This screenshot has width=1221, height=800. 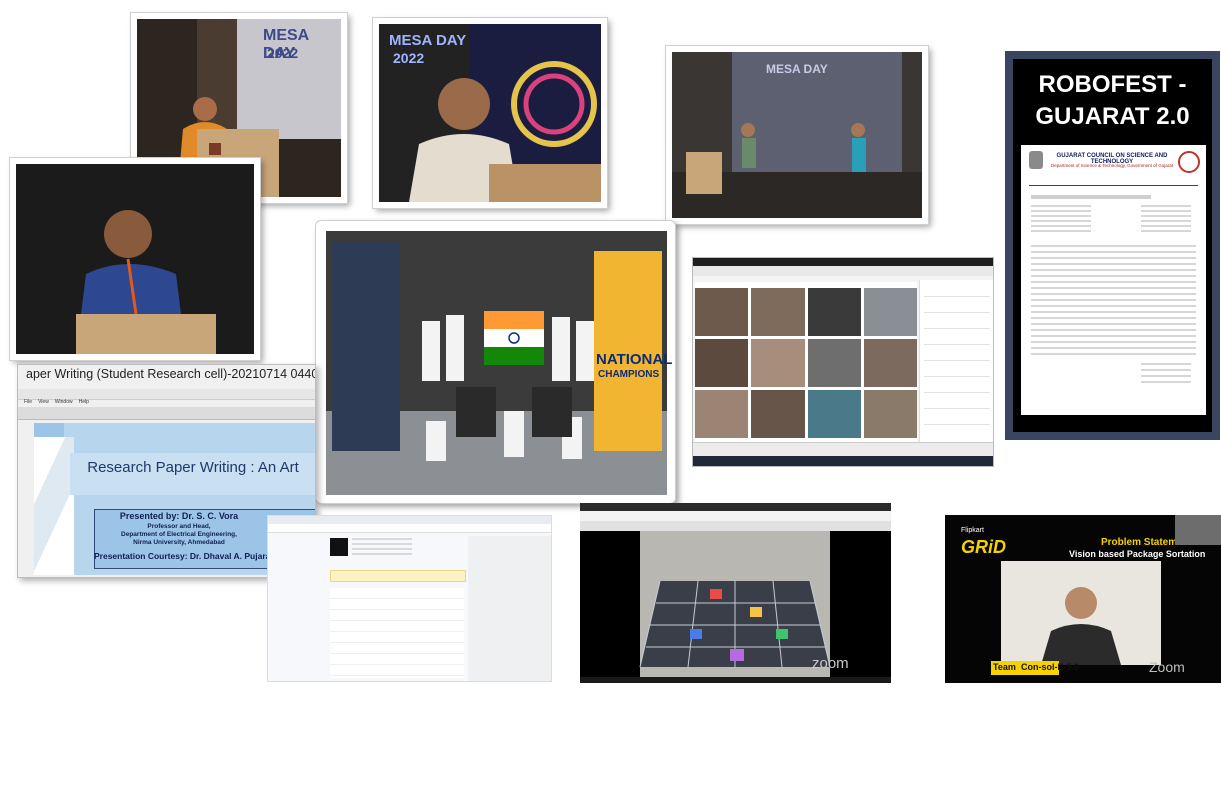 I want to click on event-logo-icon, so click(x=339, y=547).